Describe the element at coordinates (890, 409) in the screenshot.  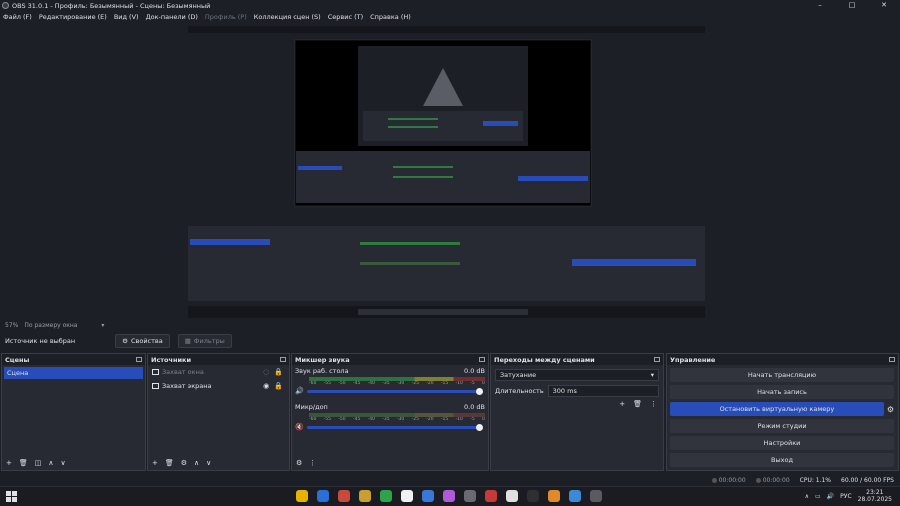
I see `gear-icon: ⚙` at that location.